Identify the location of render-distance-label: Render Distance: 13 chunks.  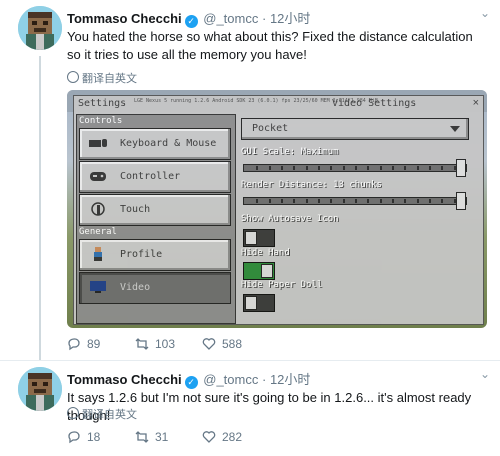
(311, 185).